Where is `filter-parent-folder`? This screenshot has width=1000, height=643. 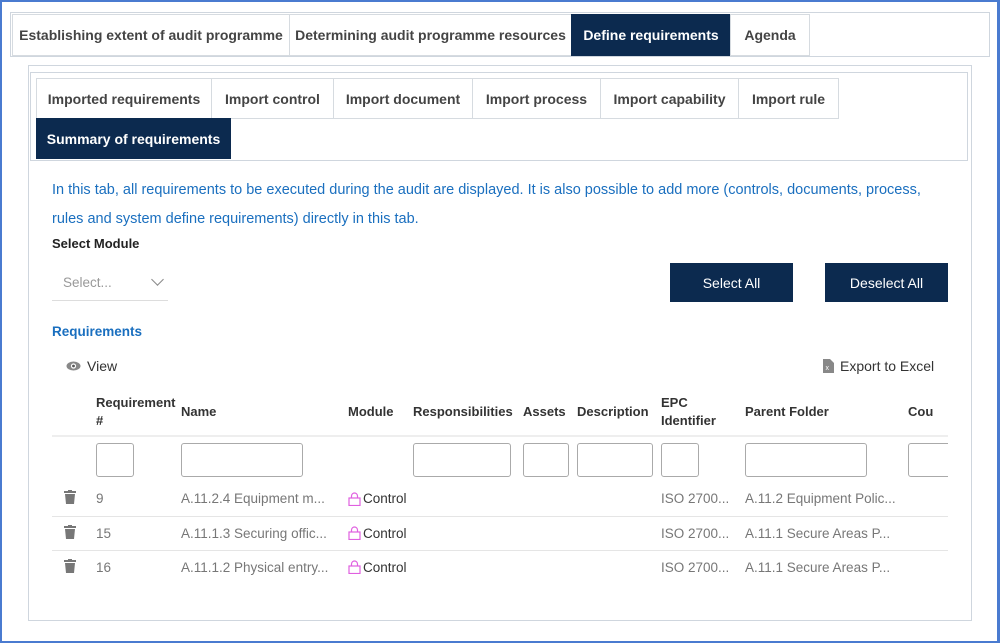
filter-parent-folder is located at coordinates (806, 459).